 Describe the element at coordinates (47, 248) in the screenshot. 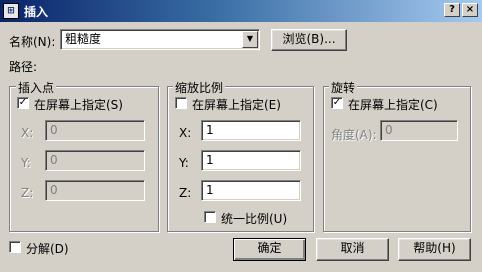

I see `explode-label: 分解(D)` at that location.